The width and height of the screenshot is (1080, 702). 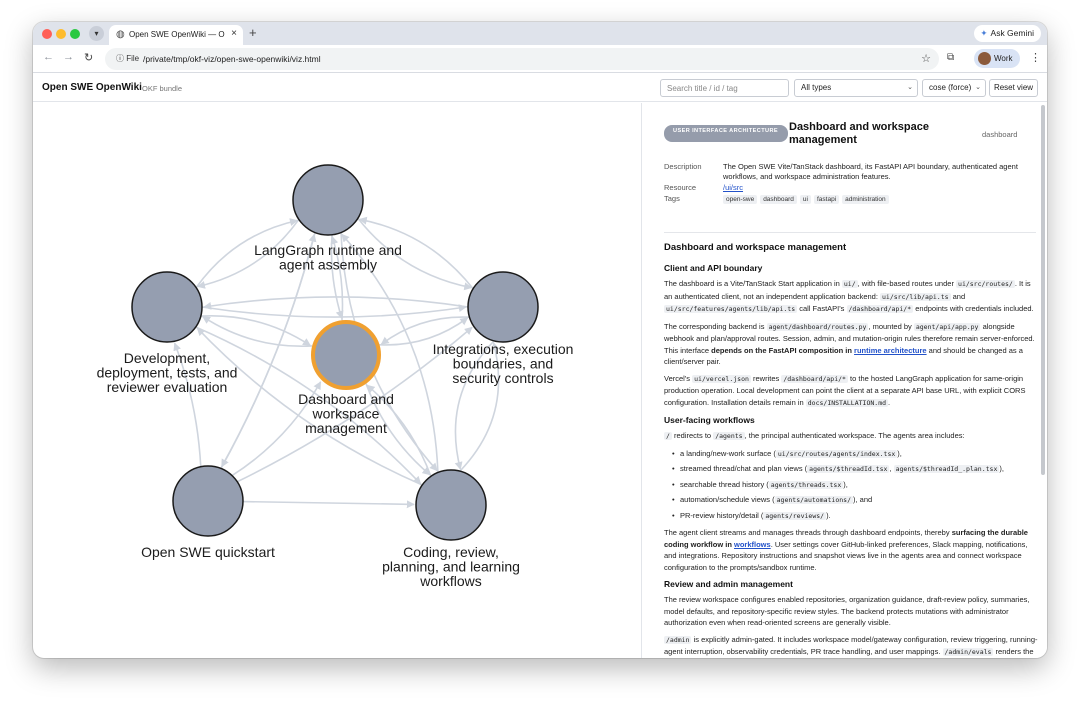 I want to click on type-filter-value: All types, so click(x=816, y=87).